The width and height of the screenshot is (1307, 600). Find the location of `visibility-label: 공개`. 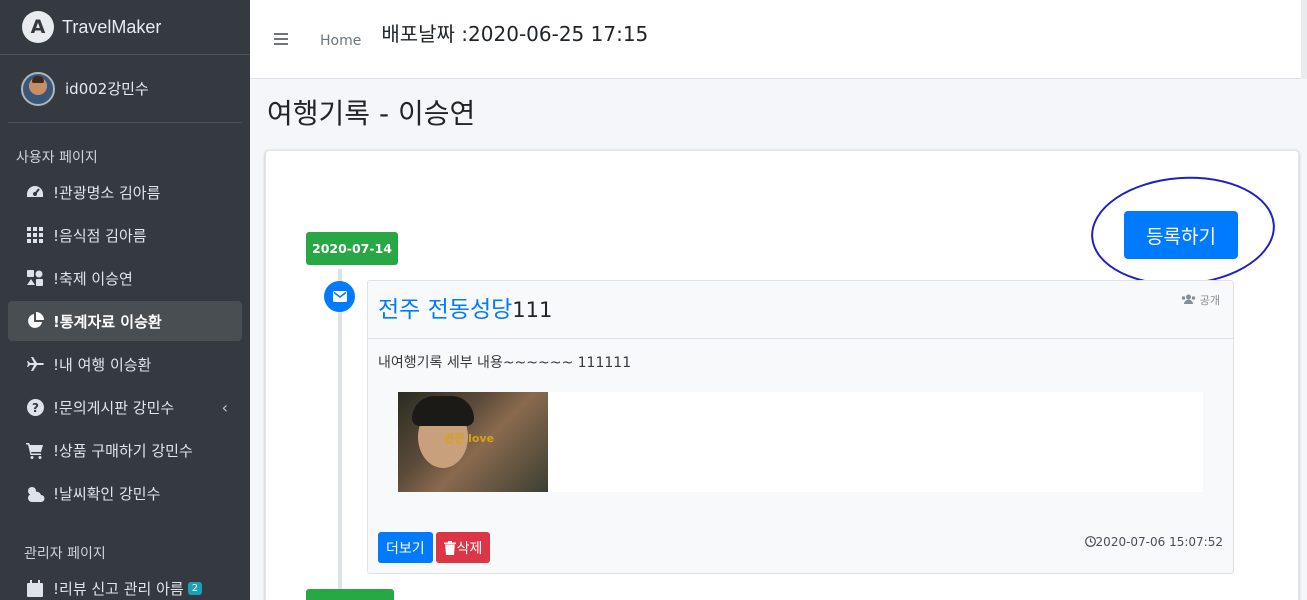

visibility-label: 공개 is located at coordinates (1209, 300).